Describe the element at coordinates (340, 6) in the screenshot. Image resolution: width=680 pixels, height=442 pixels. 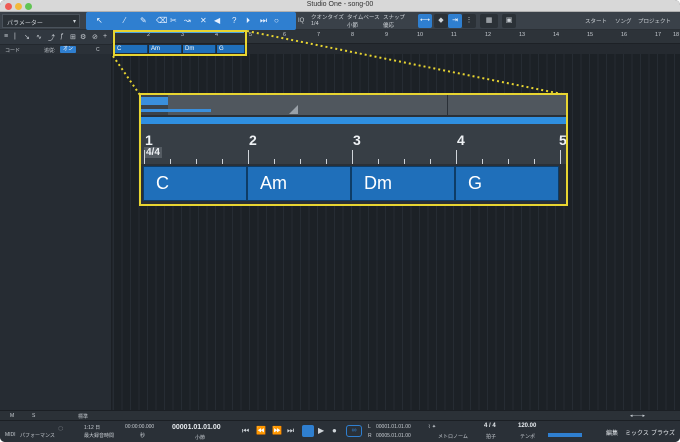
I see `title-bar: Studio One - song-00` at that location.